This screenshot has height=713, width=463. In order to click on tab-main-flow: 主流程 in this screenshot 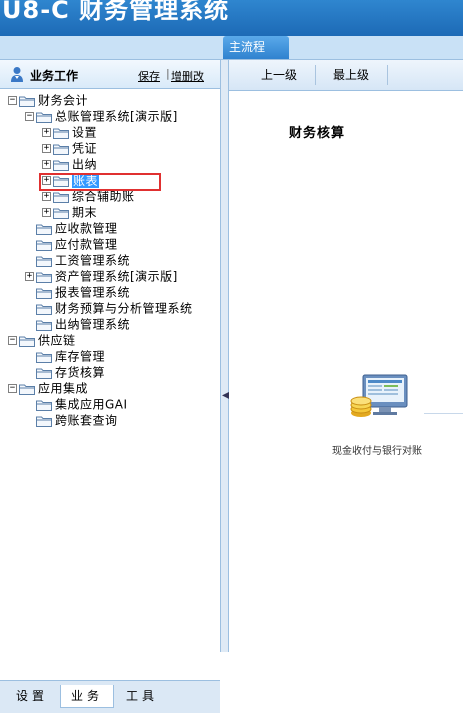, I will do `click(256, 47)`.